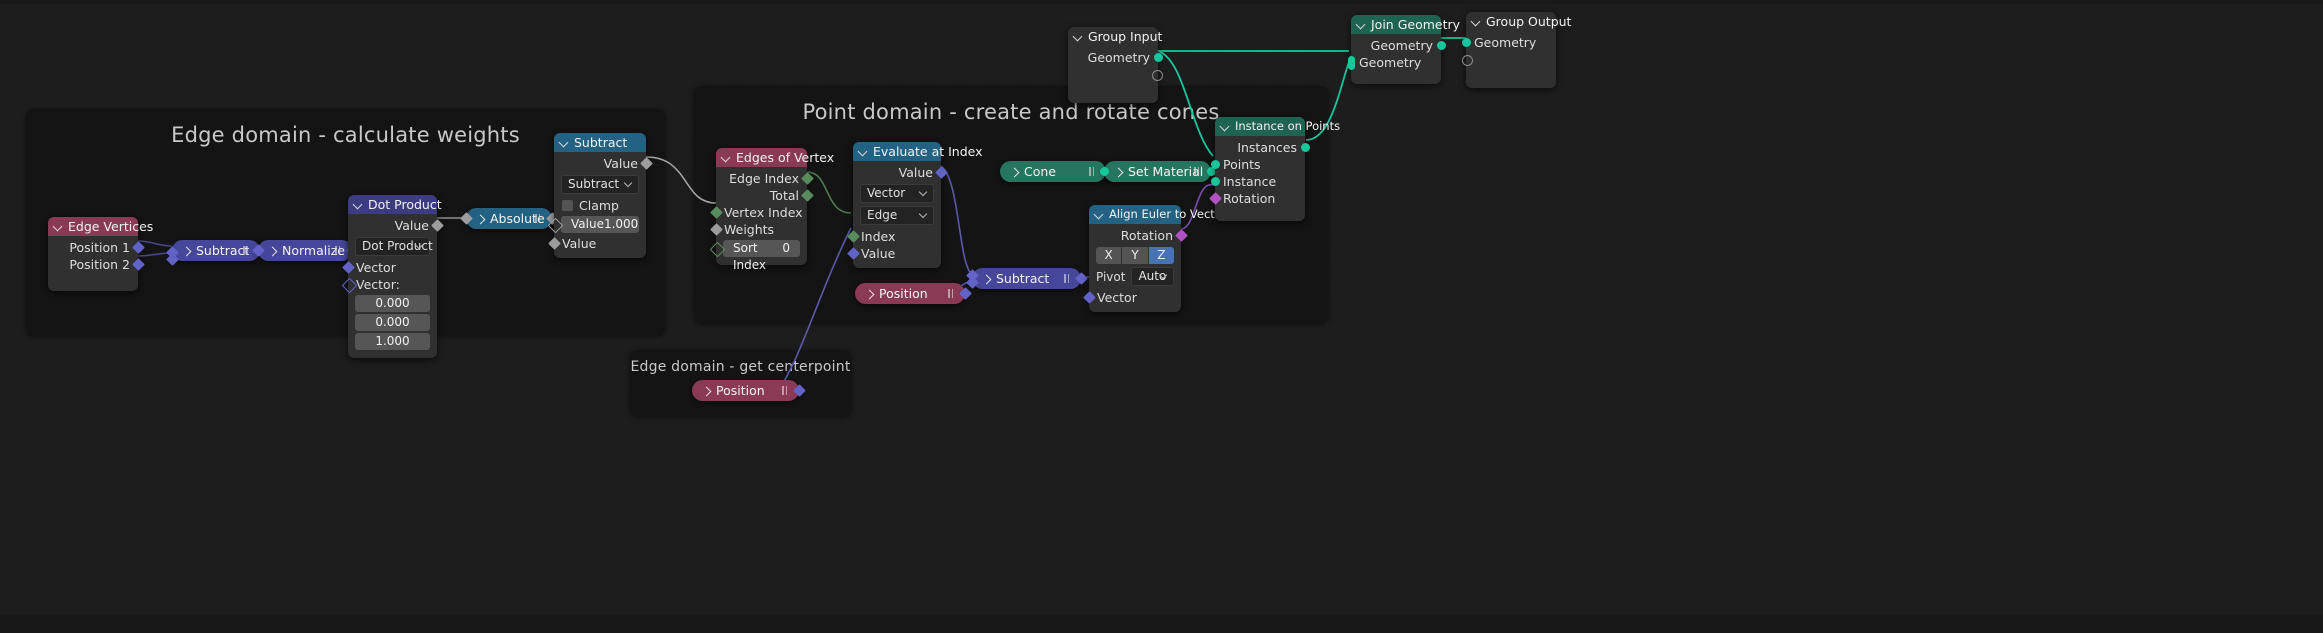 This screenshot has height=633, width=2323. What do you see at coordinates (1394, 62) in the screenshot?
I see `socket-row-geometry-in: Geometry` at bounding box center [1394, 62].